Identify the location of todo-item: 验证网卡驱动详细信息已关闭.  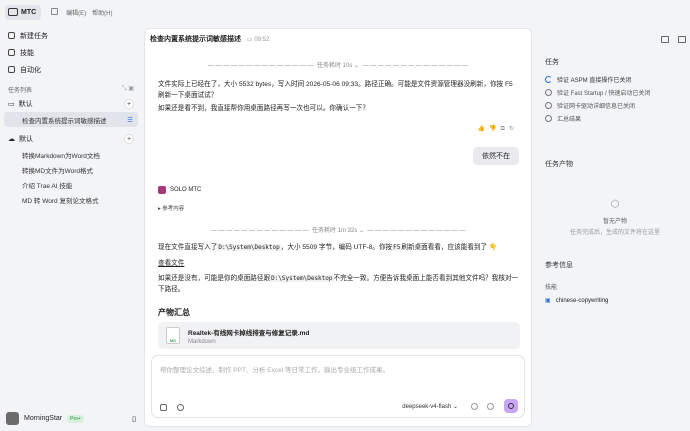
(615, 105).